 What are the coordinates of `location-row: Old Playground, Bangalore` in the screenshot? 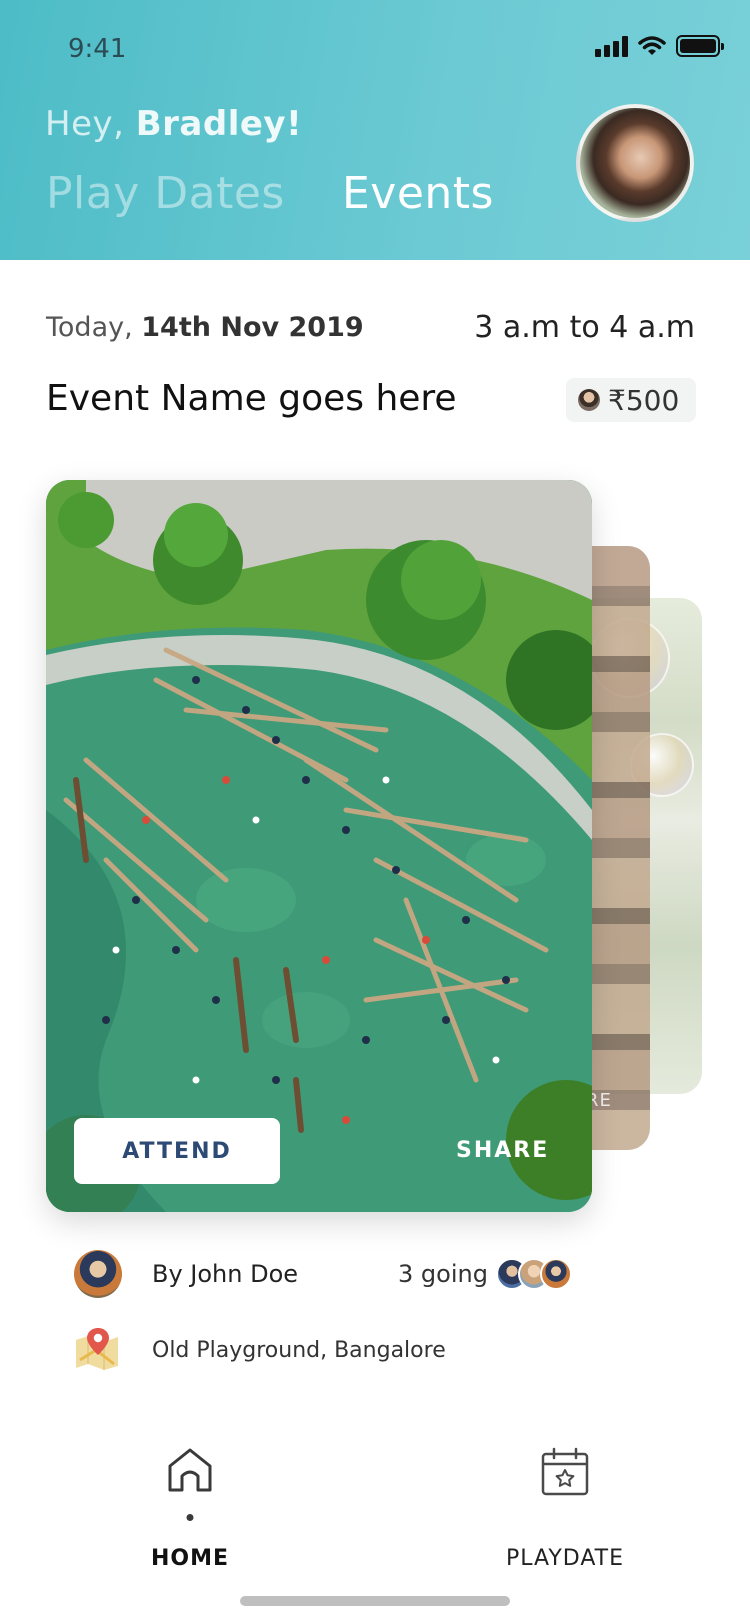 It's located at (374, 1351).